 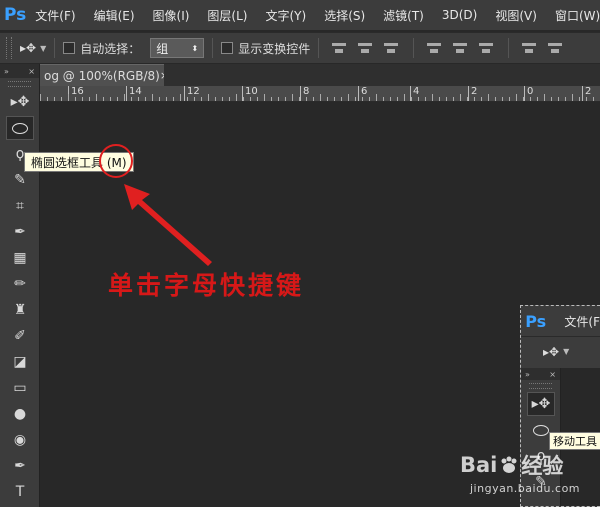 I want to click on align-top-icon, so click(x=340, y=48).